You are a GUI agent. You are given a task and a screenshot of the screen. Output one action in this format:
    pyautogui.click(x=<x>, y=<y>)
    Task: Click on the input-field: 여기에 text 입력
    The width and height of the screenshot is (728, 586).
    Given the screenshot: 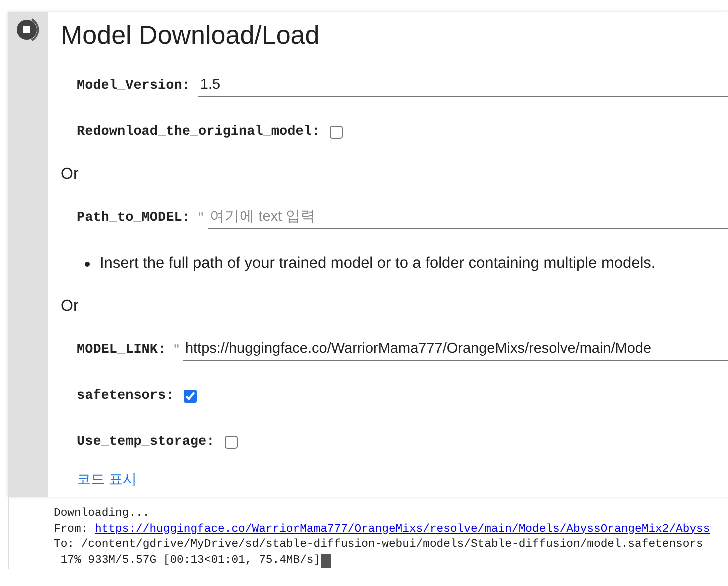 What is the action you would take?
    pyautogui.click(x=468, y=218)
    